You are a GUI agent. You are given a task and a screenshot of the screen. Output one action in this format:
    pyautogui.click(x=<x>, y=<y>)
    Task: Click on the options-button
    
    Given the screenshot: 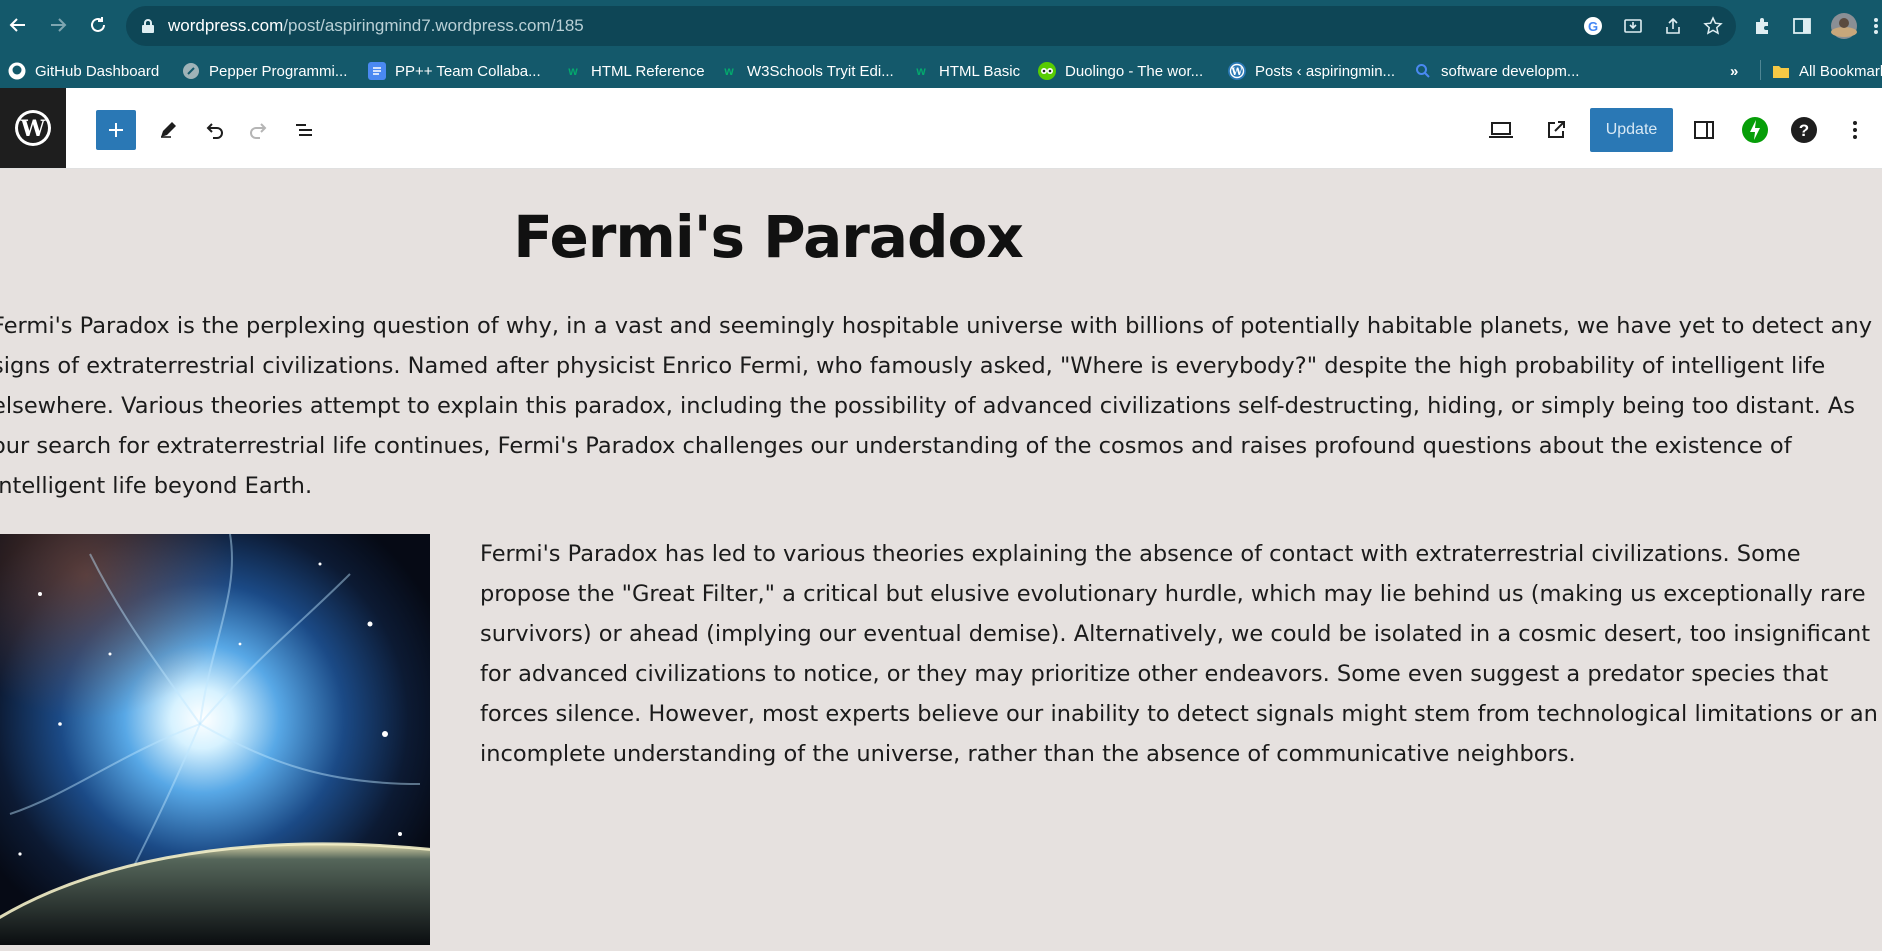 What is the action you would take?
    pyautogui.click(x=1855, y=130)
    